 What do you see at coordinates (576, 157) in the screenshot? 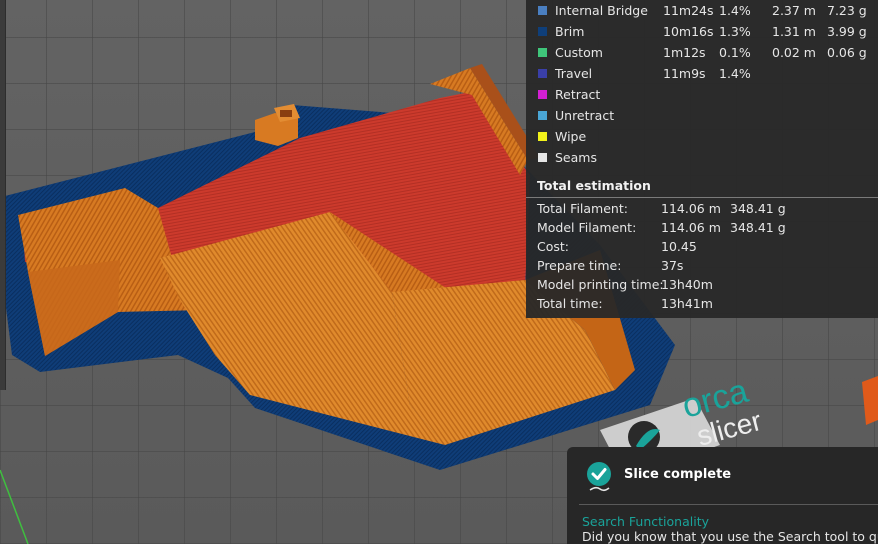
I see `legend-name: Seams` at bounding box center [576, 157].